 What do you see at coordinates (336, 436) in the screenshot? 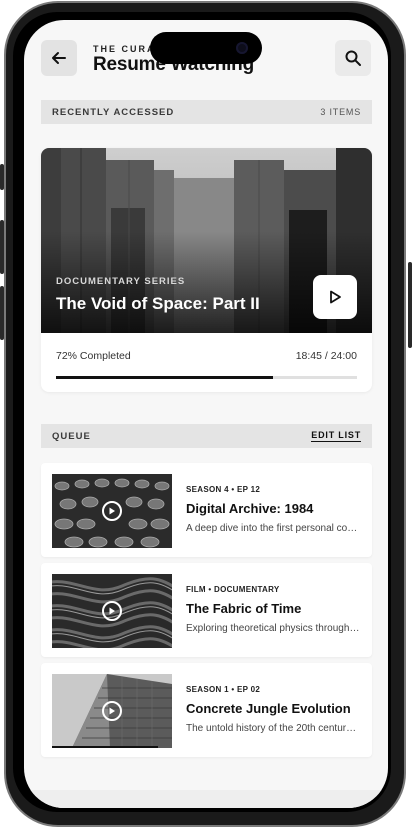
I see `edit-list-link: EDIT LIST` at bounding box center [336, 436].